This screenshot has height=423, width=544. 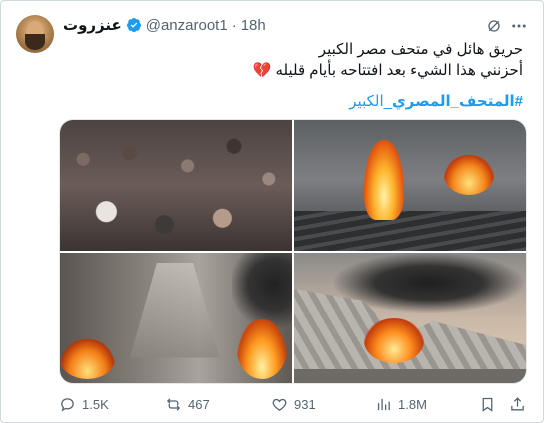 I want to click on reply-count: 1.5K, so click(x=95, y=404).